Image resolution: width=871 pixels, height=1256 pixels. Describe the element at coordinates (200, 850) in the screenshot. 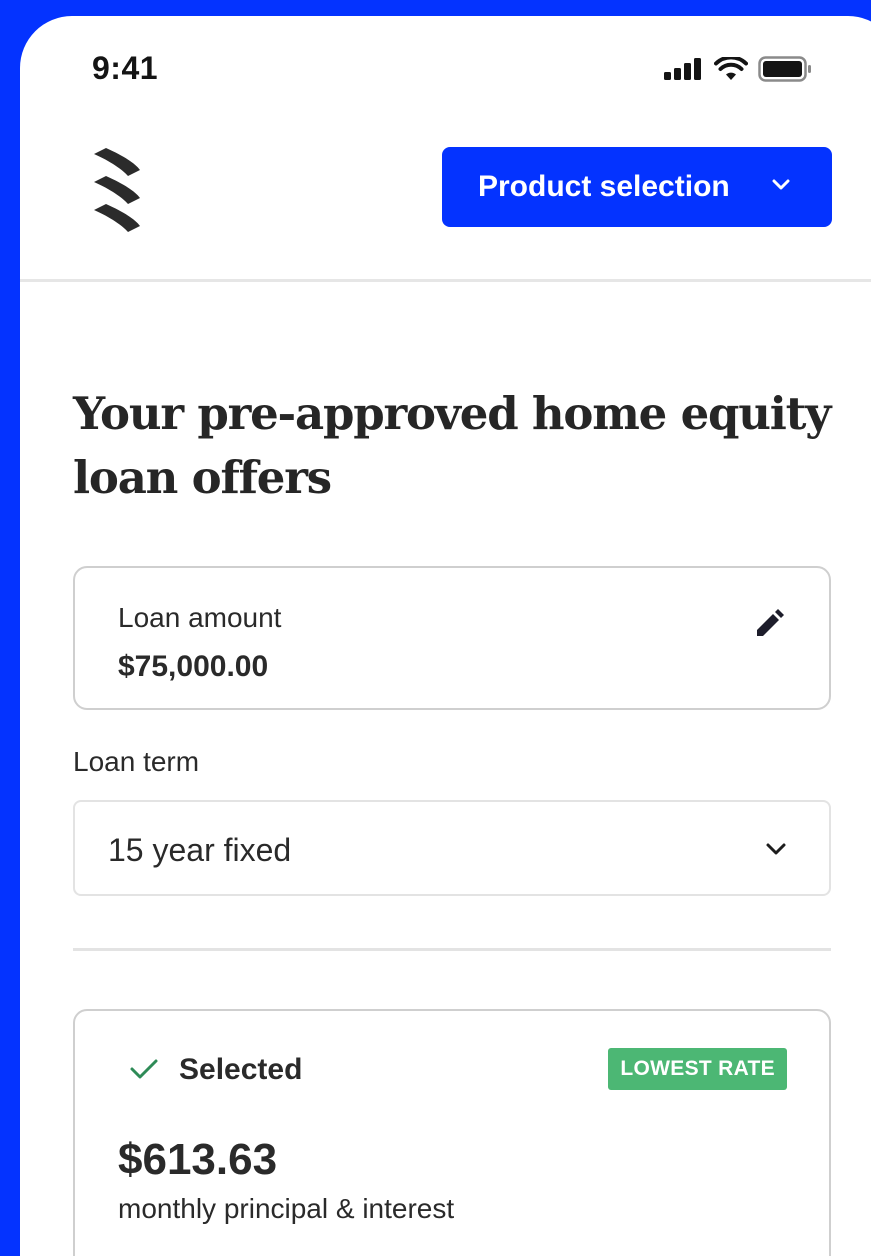

I see `loan-term-value: 15 year fixed` at that location.